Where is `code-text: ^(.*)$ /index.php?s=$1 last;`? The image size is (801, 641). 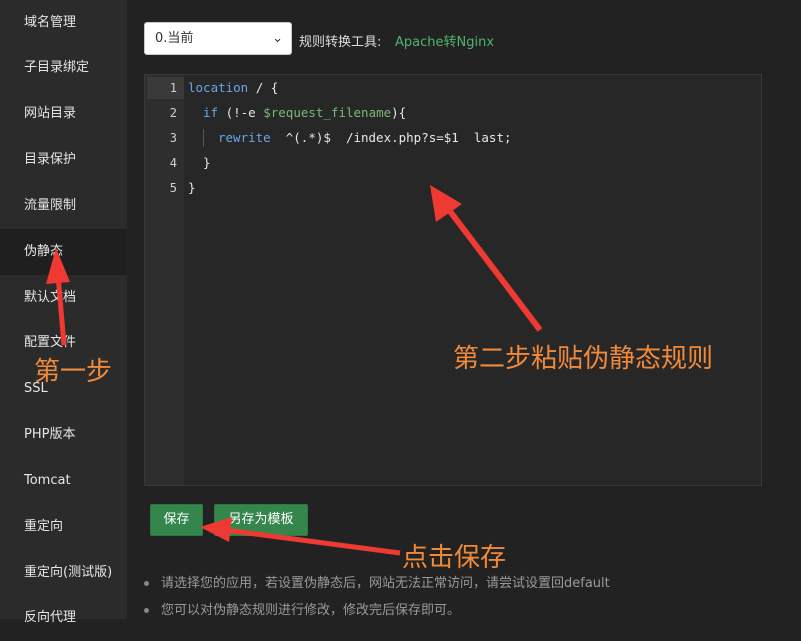
code-text: ^(.*)$ /index.php?s=$1 last; is located at coordinates (391, 137).